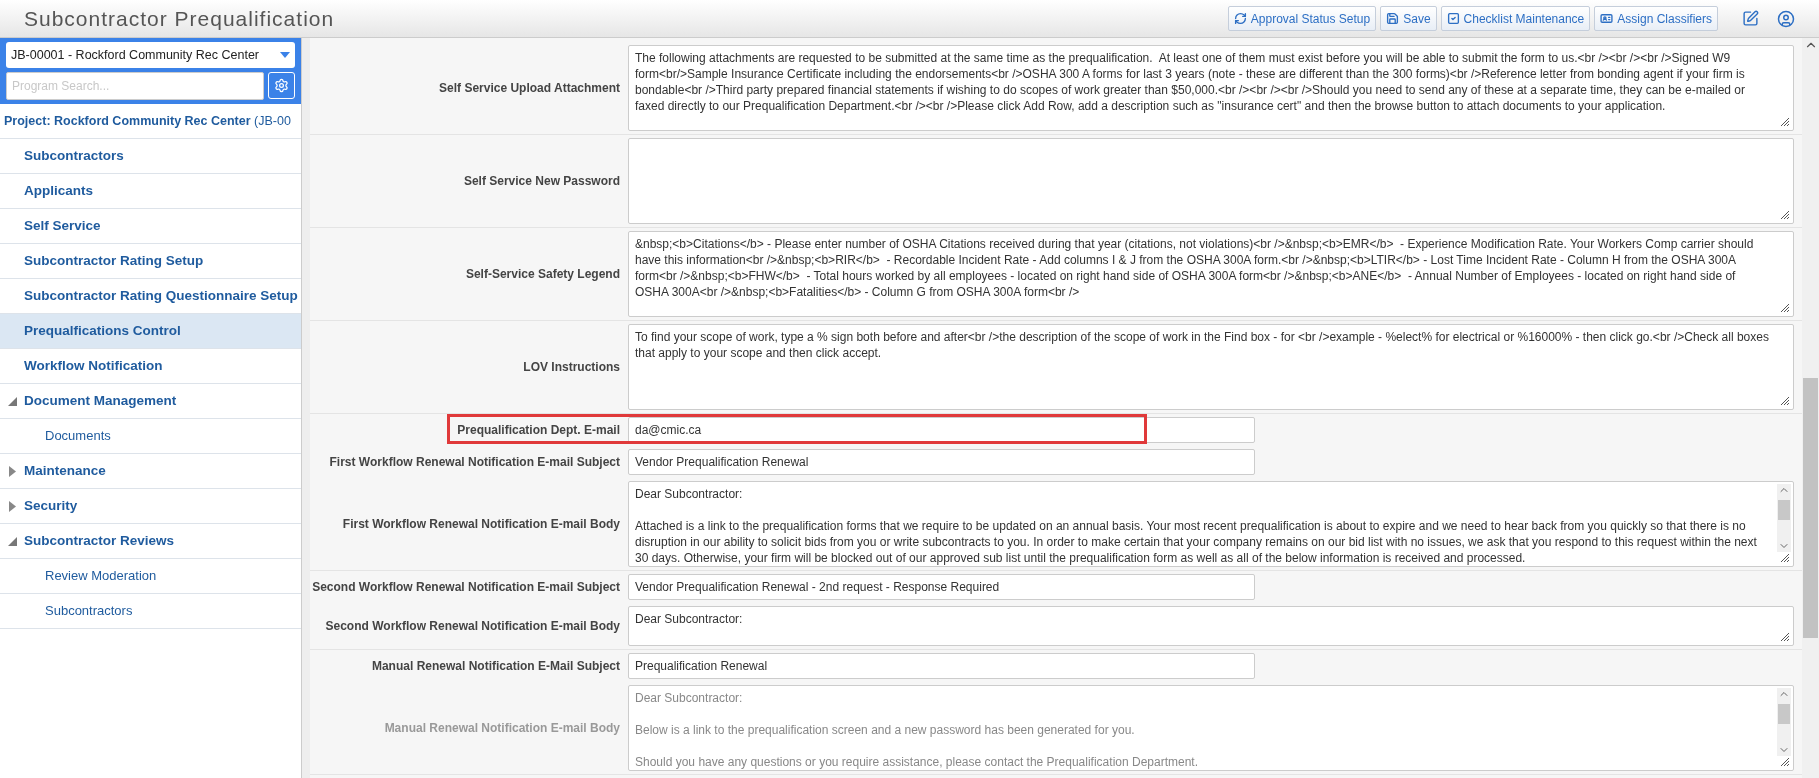 This screenshot has width=1819, height=778. Describe the element at coordinates (1515, 18) in the screenshot. I see `toolbar-button: Checklist Maintenance` at that location.